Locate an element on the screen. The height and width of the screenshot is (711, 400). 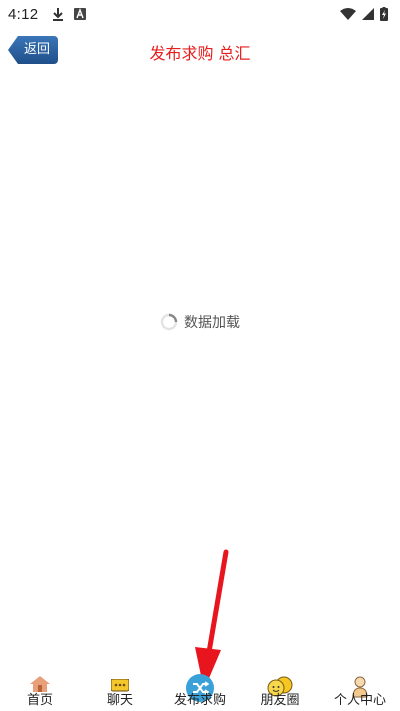
loading-indicator: 数据加载 is located at coordinates (200, 322).